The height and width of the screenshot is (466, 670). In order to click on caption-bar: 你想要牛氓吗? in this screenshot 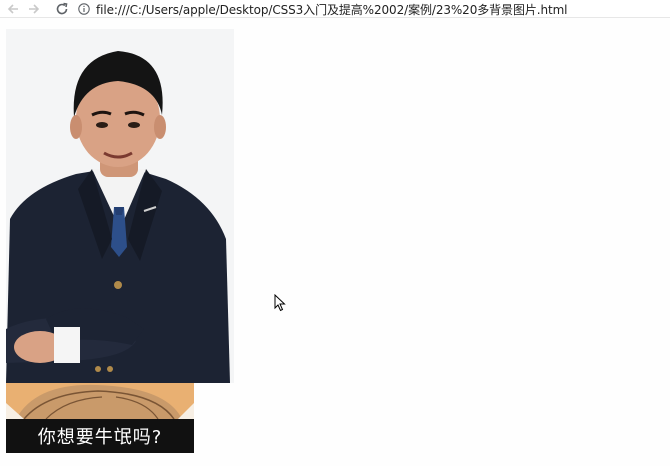, I will do `click(100, 436)`.